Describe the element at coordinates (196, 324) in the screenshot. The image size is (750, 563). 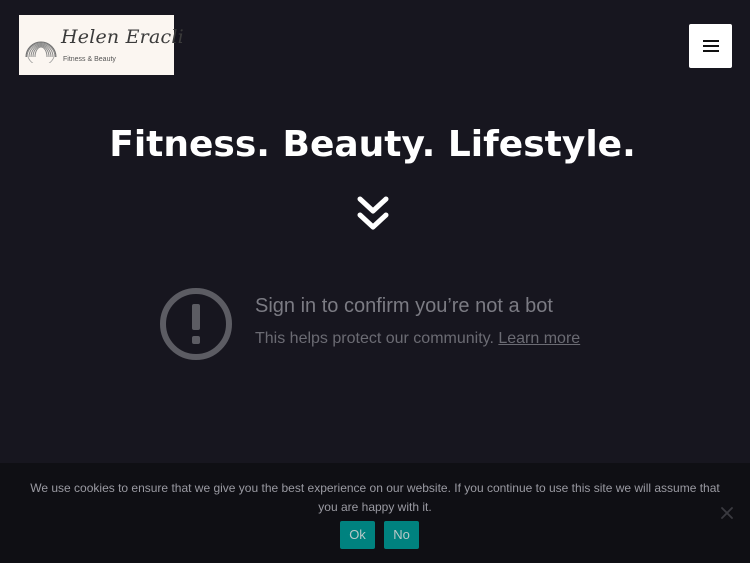
I see `exclamation-circle-icon` at that location.